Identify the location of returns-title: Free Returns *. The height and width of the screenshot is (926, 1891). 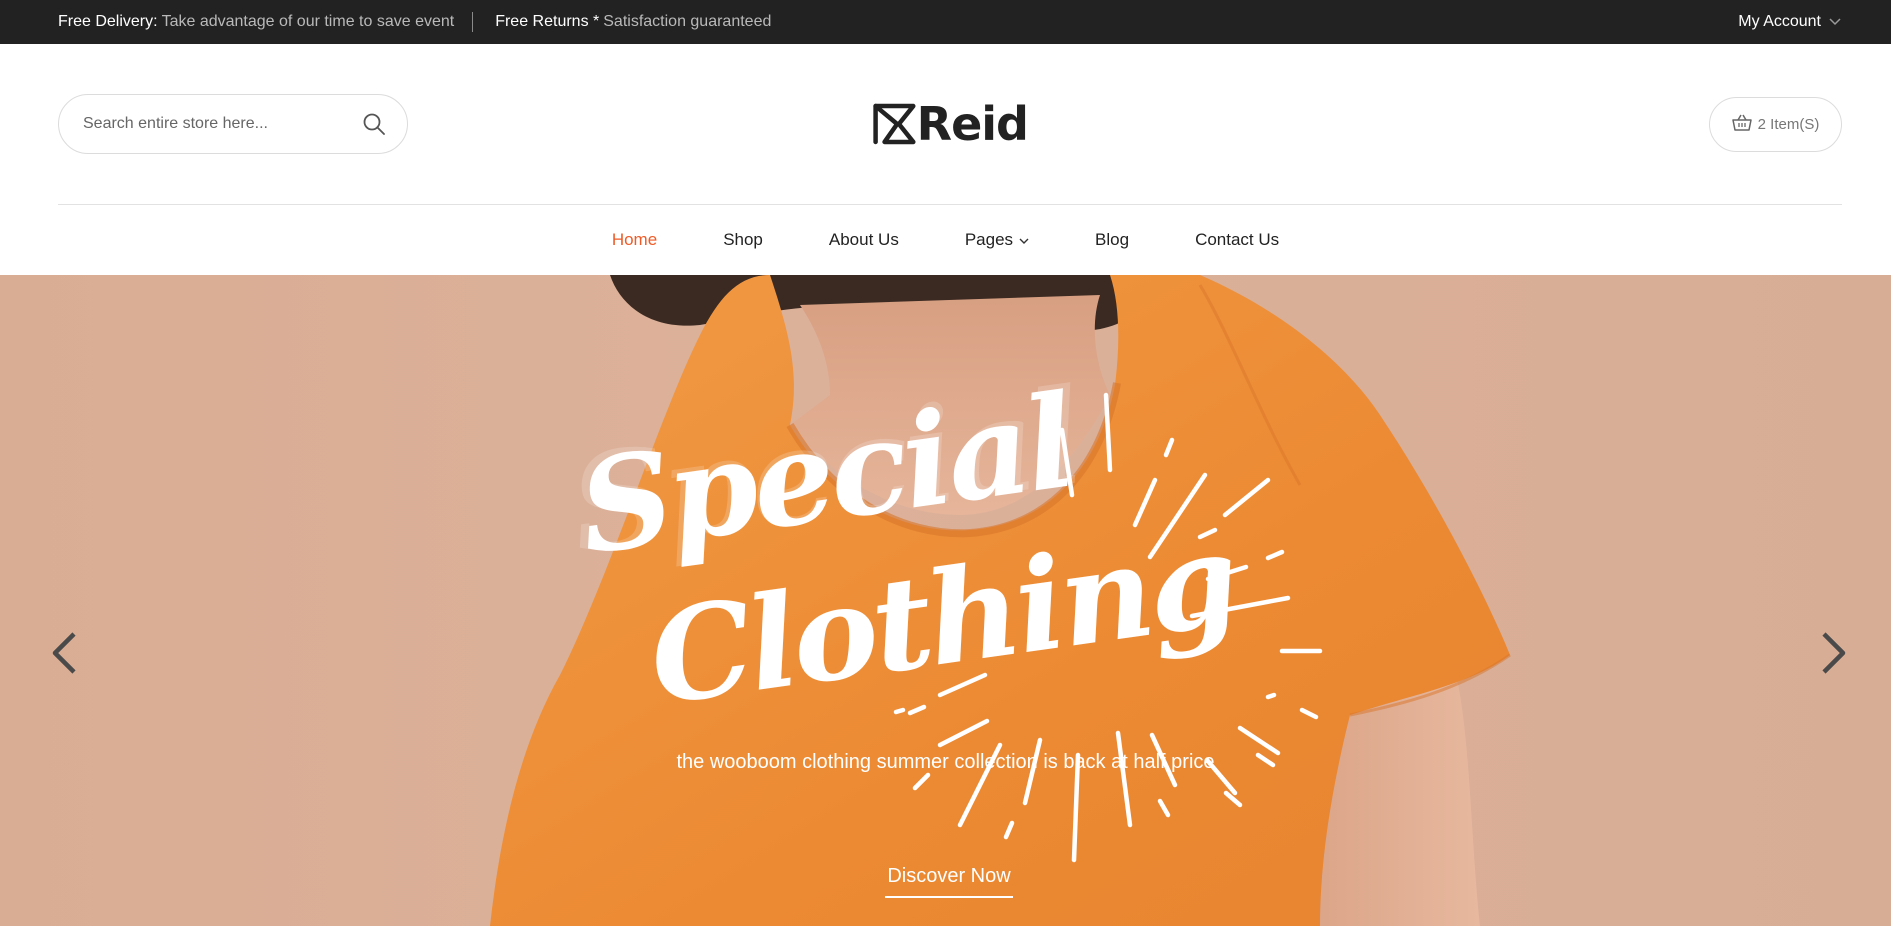
(547, 21).